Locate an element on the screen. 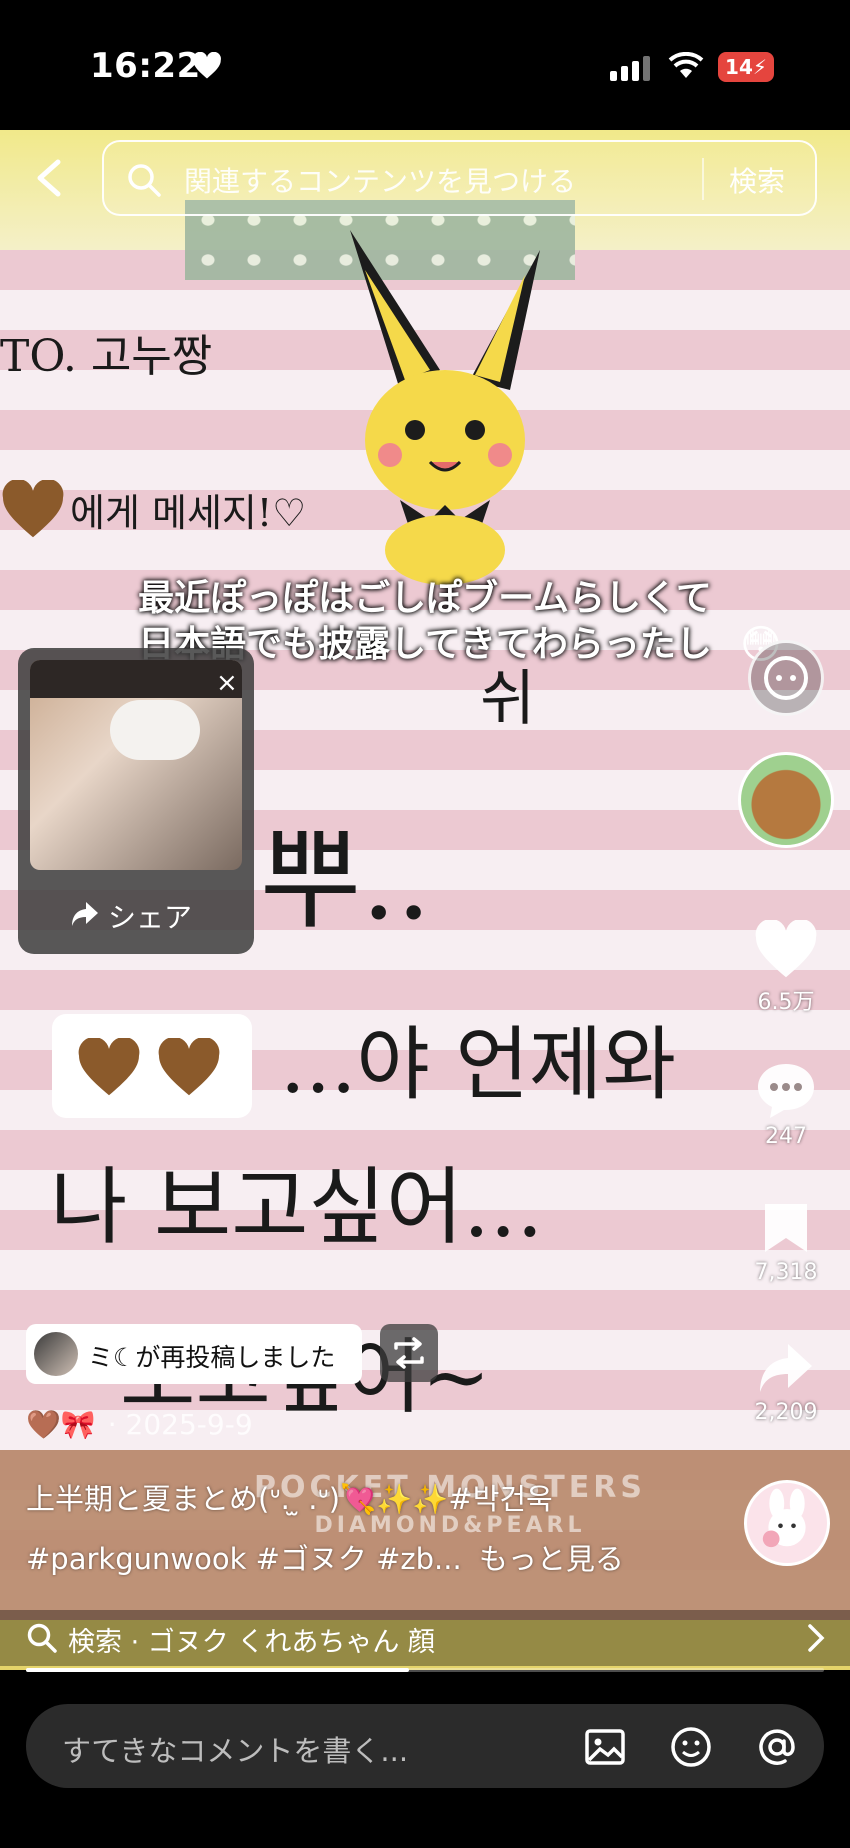  repost-button is located at coordinates (409, 1353).